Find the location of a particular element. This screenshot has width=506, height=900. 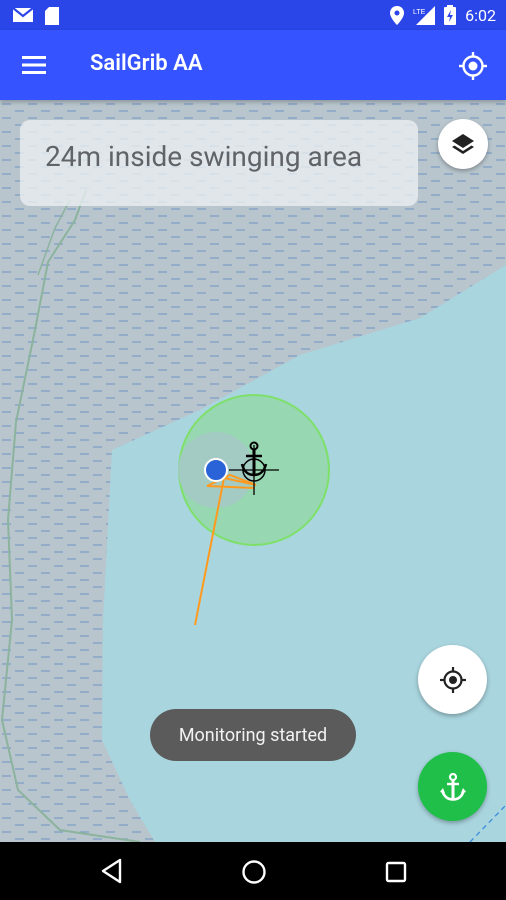

clock: 6:02 is located at coordinates (480, 15).